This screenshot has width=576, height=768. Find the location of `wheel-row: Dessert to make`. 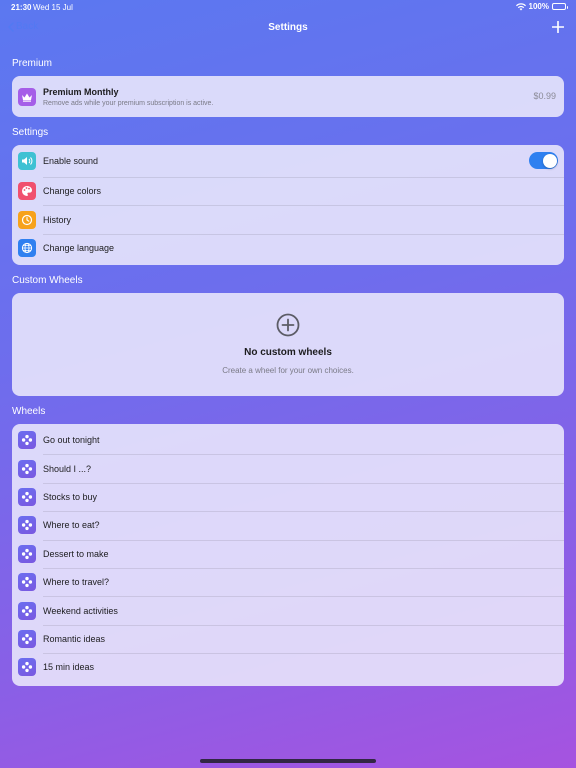

wheel-row: Dessert to make is located at coordinates (288, 553).